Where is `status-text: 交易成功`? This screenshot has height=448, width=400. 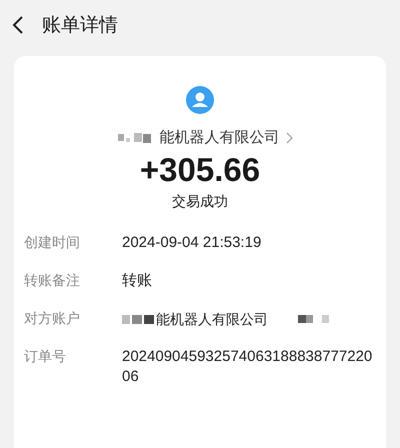
status-text: 交易成功 is located at coordinates (200, 202).